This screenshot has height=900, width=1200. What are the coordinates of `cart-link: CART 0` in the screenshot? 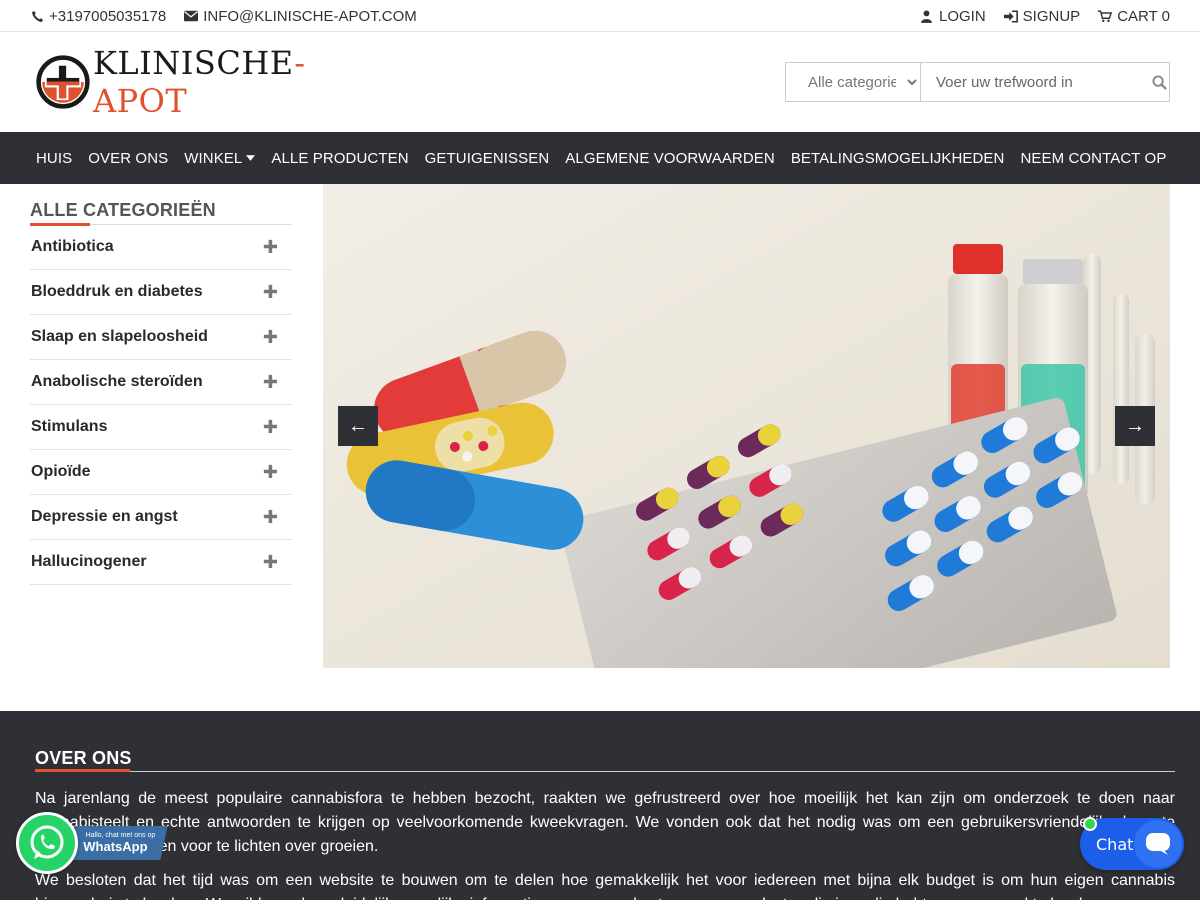 It's located at (1134, 16).